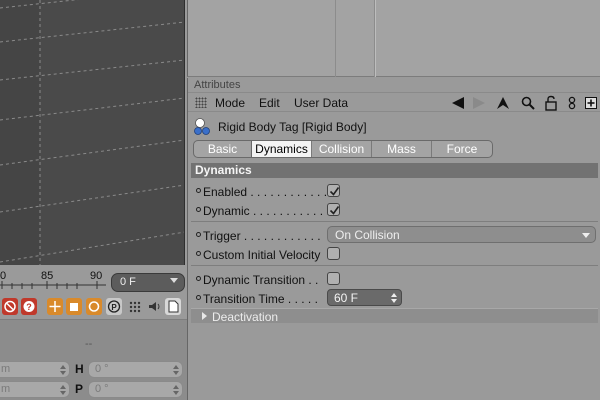  Describe the element at coordinates (346, 298) in the screenshot. I see `transition-time-value: 60 F` at that location.